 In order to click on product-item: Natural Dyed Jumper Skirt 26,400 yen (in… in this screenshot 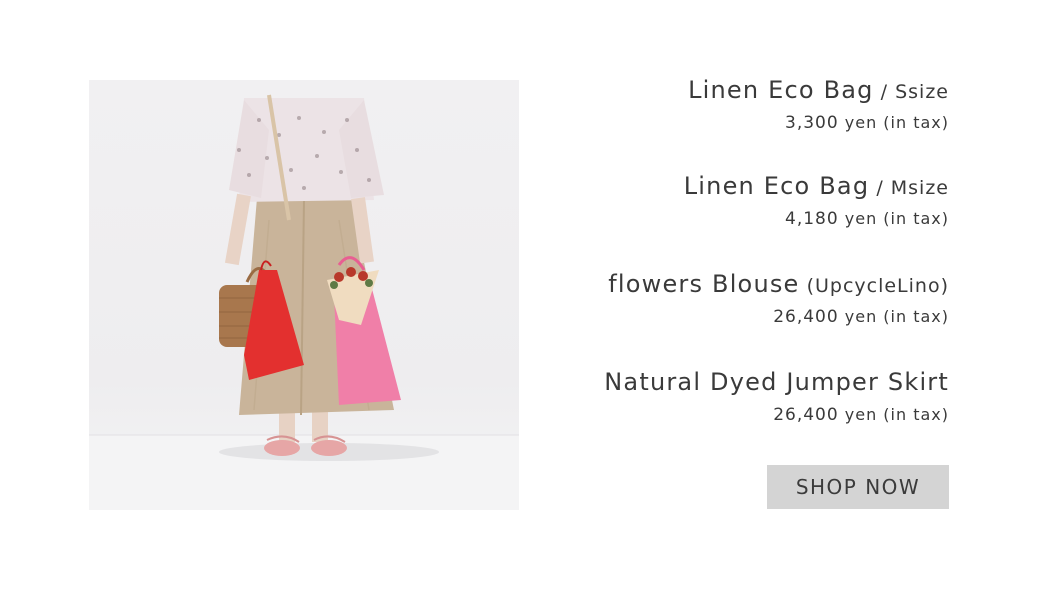, I will do `click(749, 396)`.